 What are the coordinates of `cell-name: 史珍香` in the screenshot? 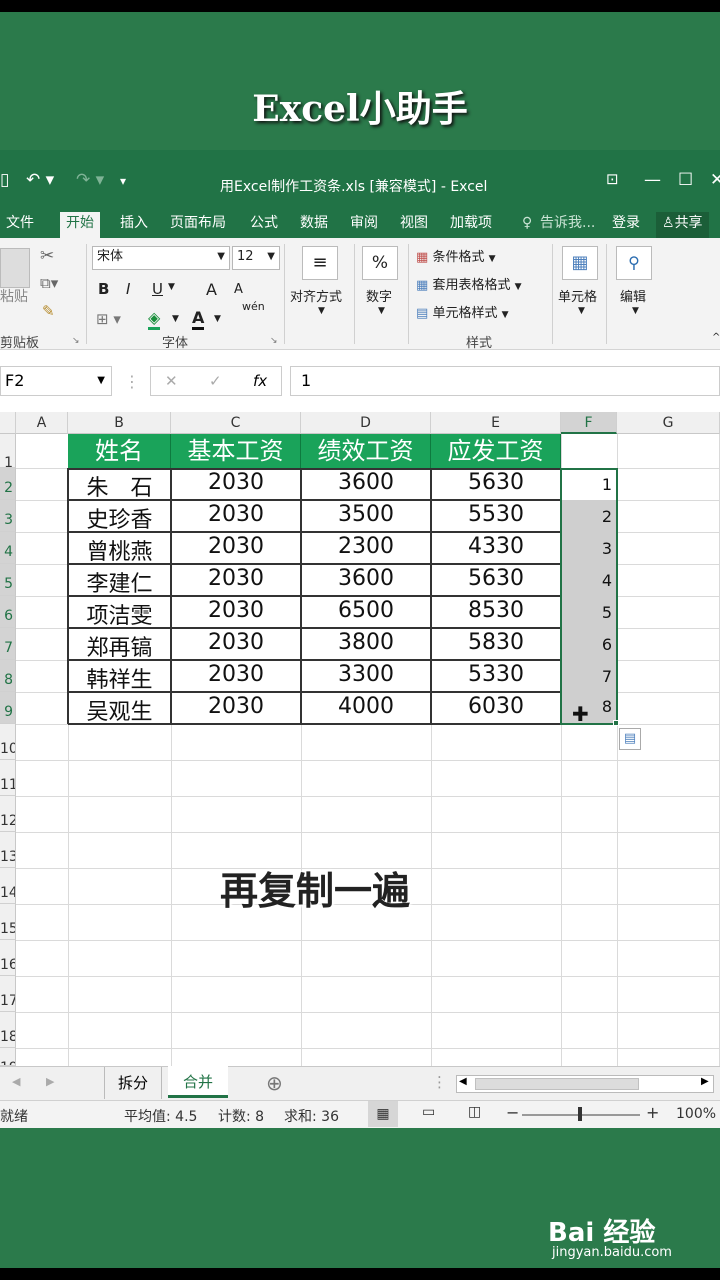 It's located at (119, 518).